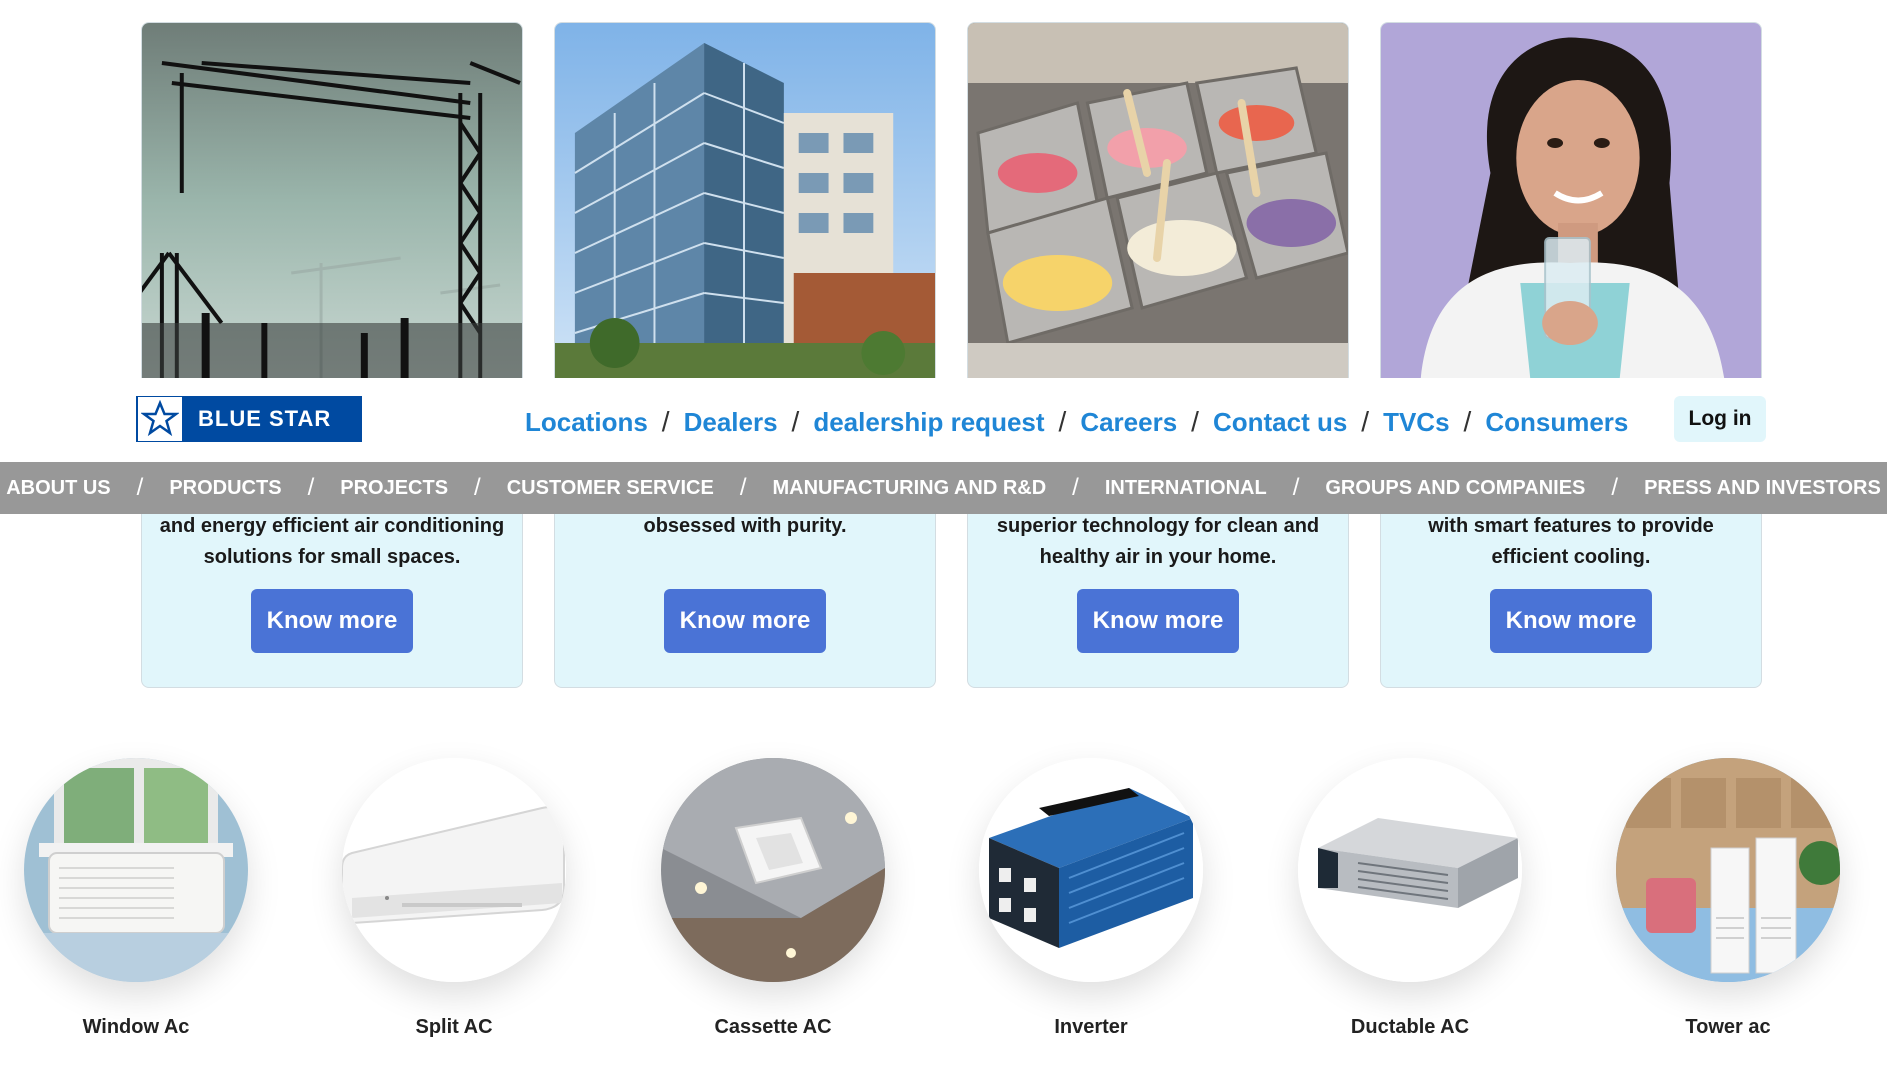 The width and height of the screenshot is (1887, 1073). Describe the element at coordinates (1762, 488) in the screenshot. I see `nav-press-investors: PRESS AND INVESTORS` at that location.